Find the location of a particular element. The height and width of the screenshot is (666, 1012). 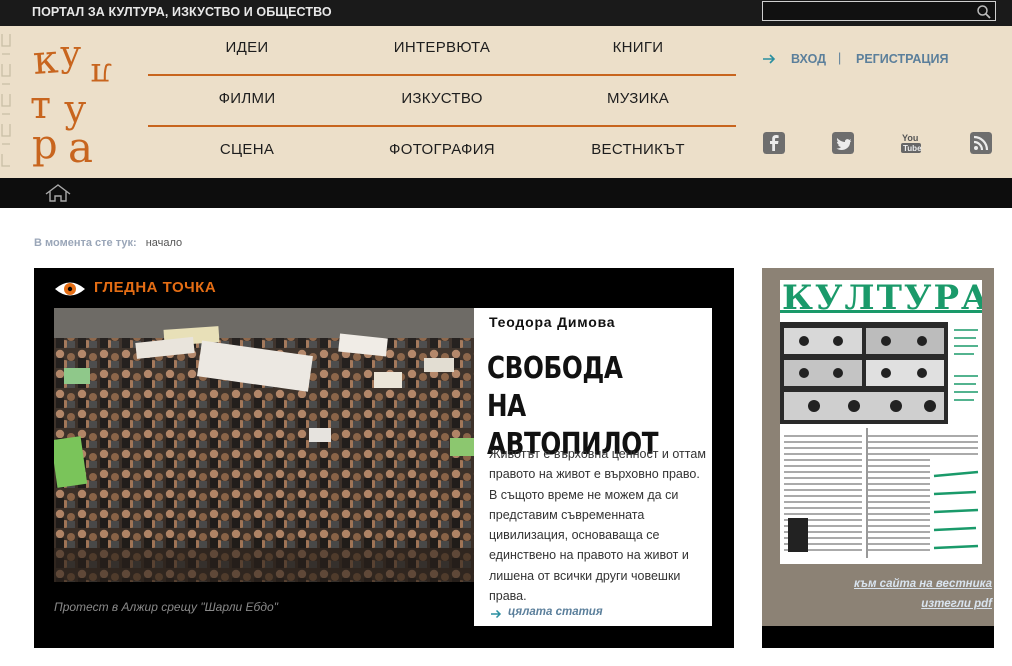

newspaper-panel-footer is located at coordinates (878, 637).